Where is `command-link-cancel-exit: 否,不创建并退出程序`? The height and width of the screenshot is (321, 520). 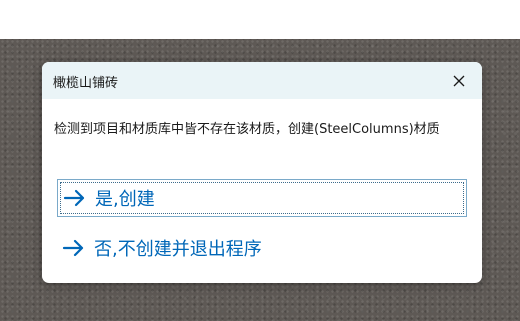 command-link-cancel-exit: 否,不创建并退出程序 is located at coordinates (262, 248).